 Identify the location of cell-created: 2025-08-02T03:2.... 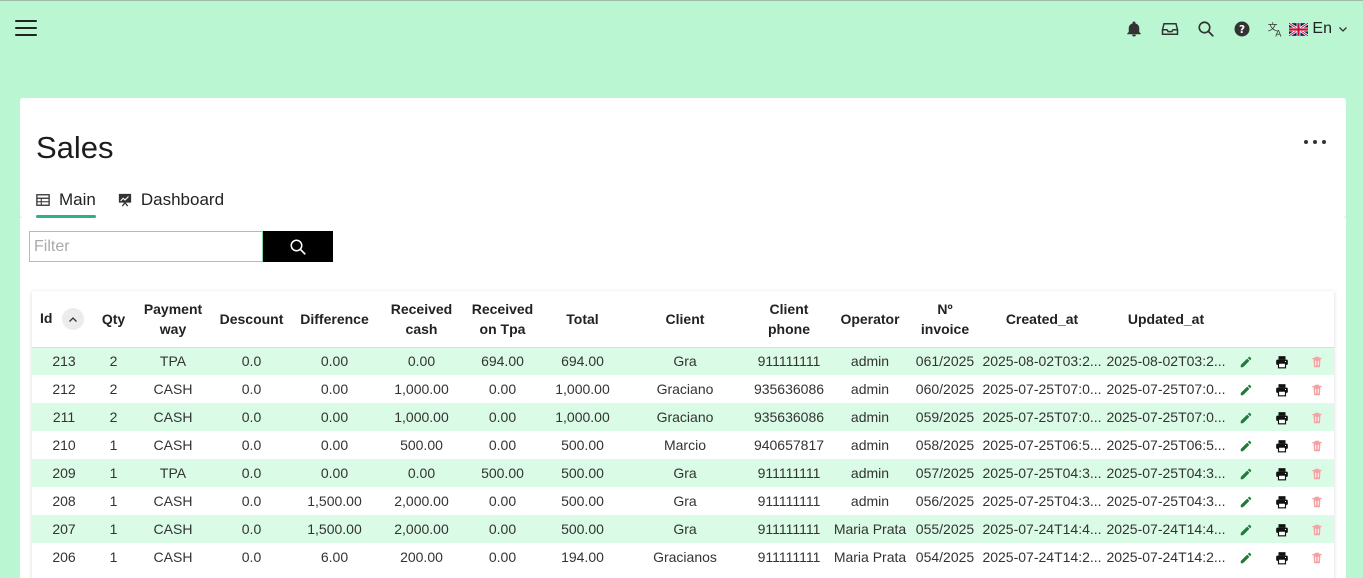
(1042, 361).